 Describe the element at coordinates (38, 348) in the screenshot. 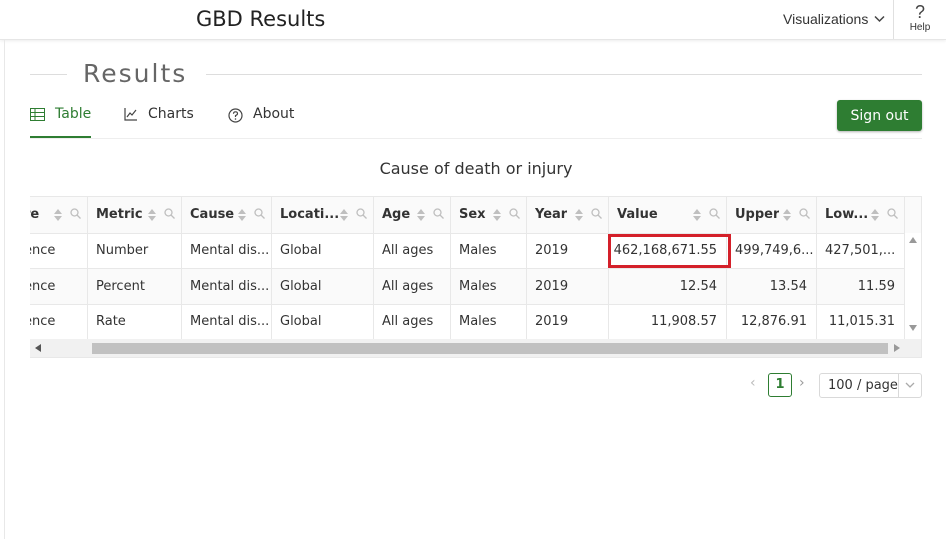

I see `scroll-left-icon` at that location.